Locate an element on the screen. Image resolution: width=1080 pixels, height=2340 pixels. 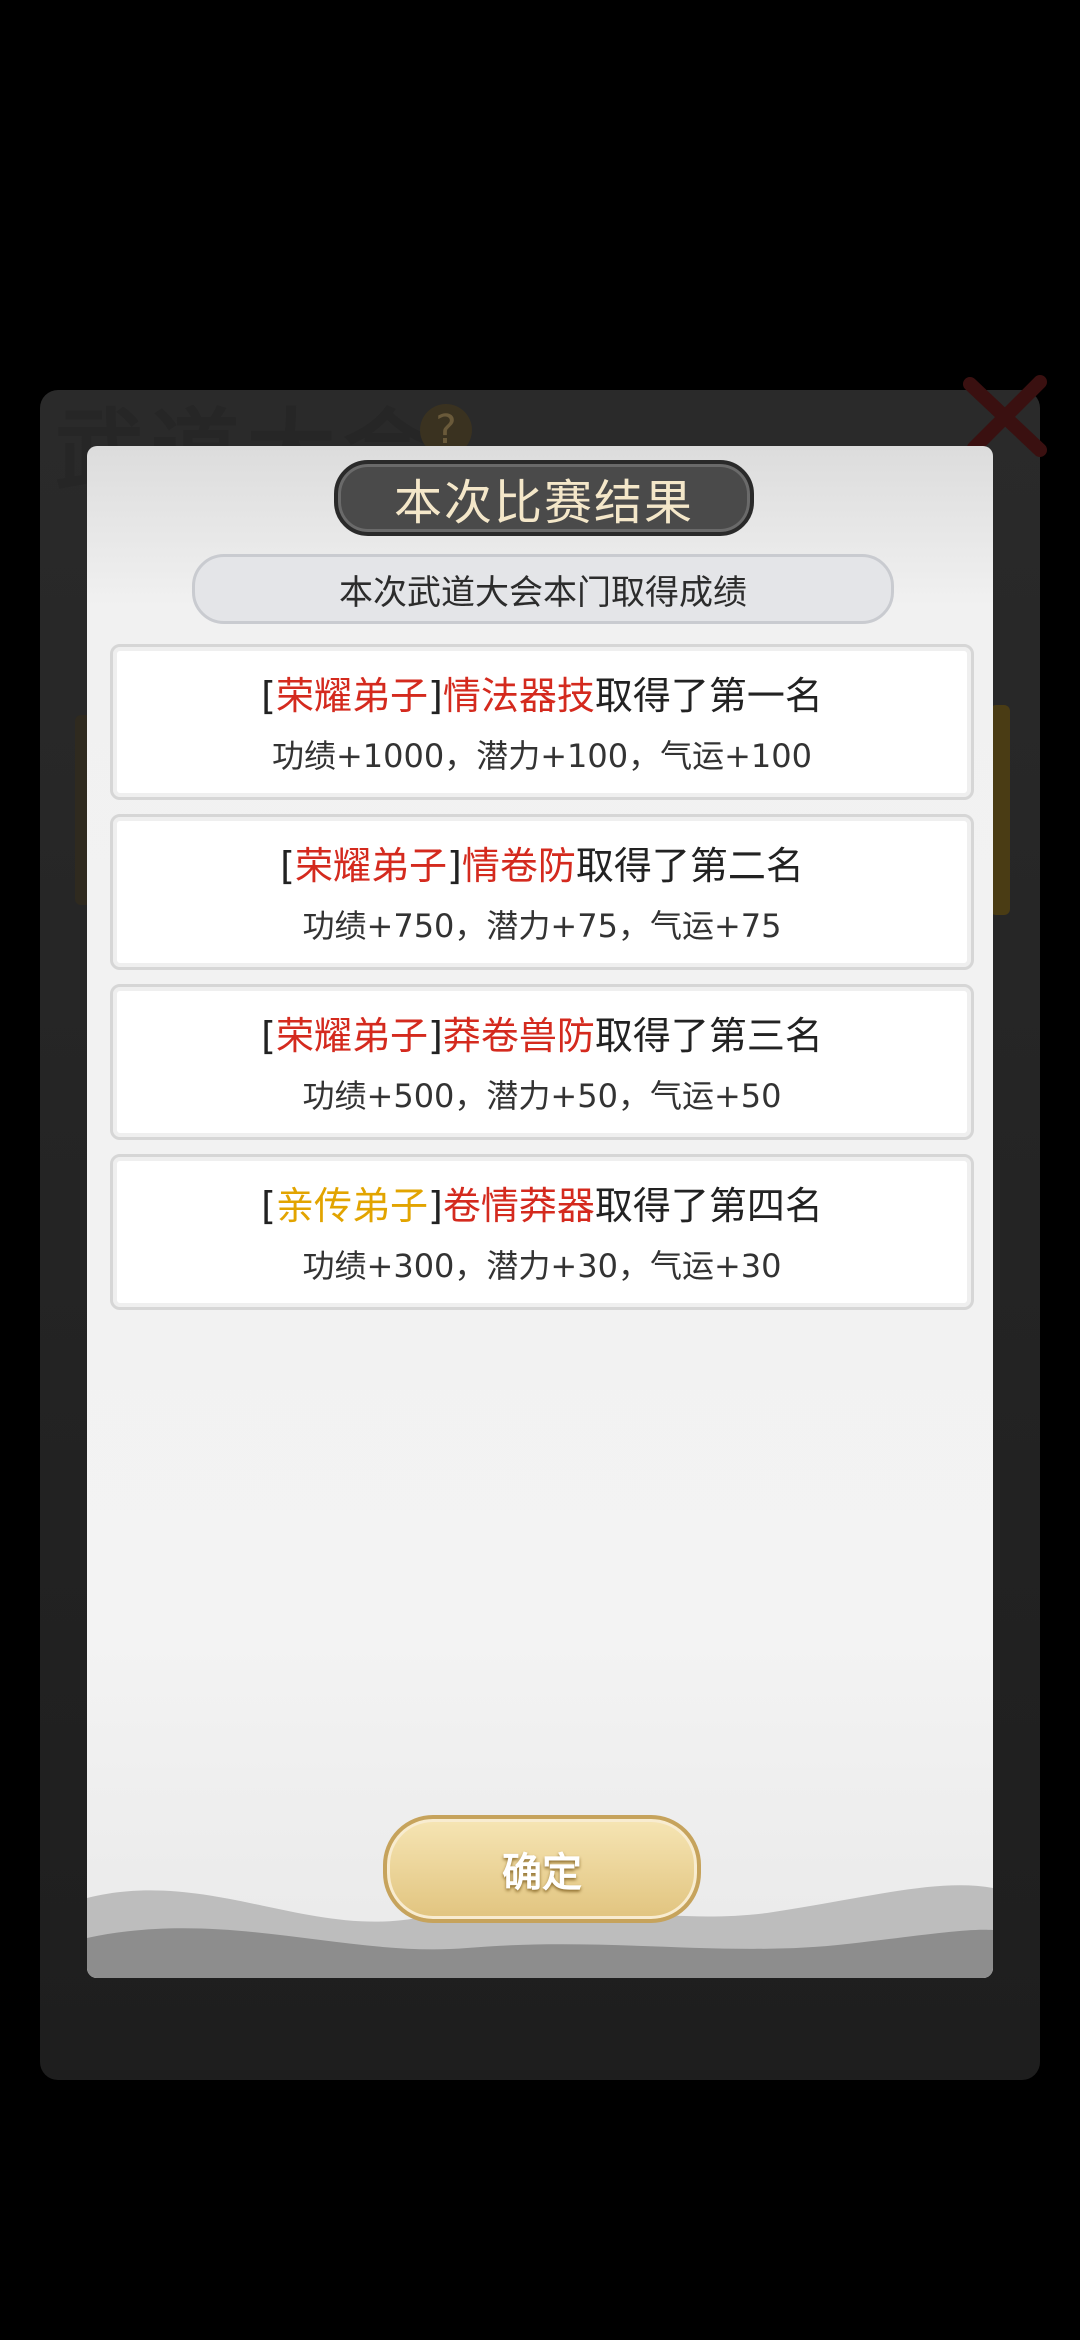
modal-title: 本次比赛结果 is located at coordinates (544, 498).